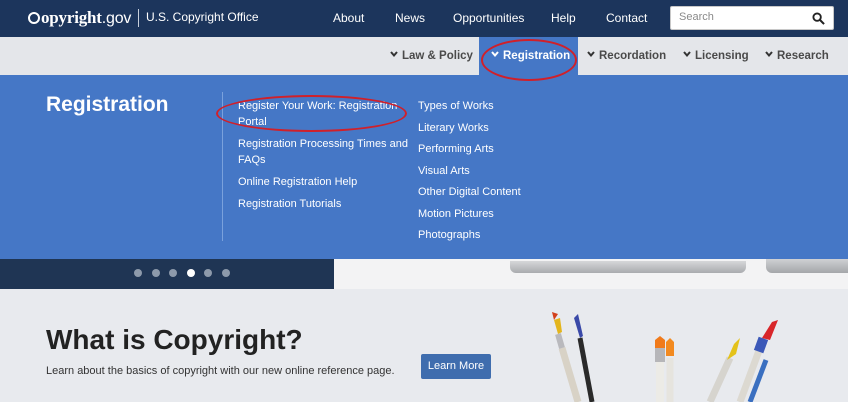  Describe the element at coordinates (493, 192) in the screenshot. I see `link-other-digital-content: Other Digital Content` at that location.